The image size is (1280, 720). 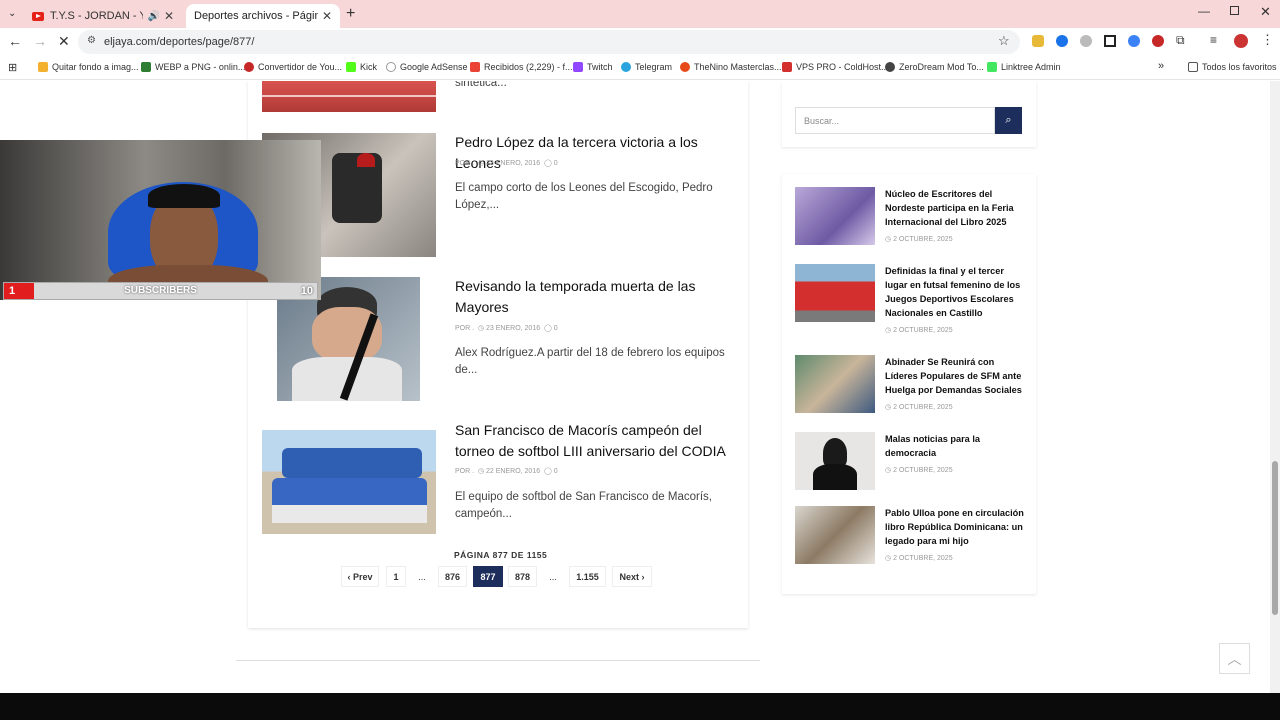 I want to click on search-icon: ⌕, so click(x=1008, y=120).